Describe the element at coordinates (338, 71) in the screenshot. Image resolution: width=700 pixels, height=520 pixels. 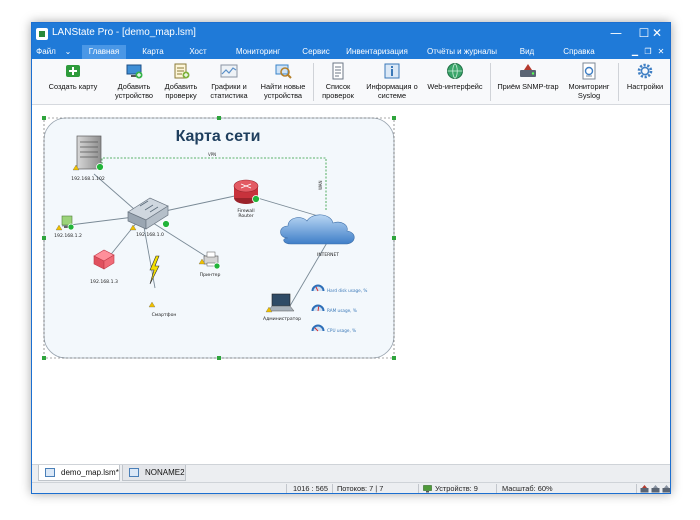
I see `checklist-icon` at that location.